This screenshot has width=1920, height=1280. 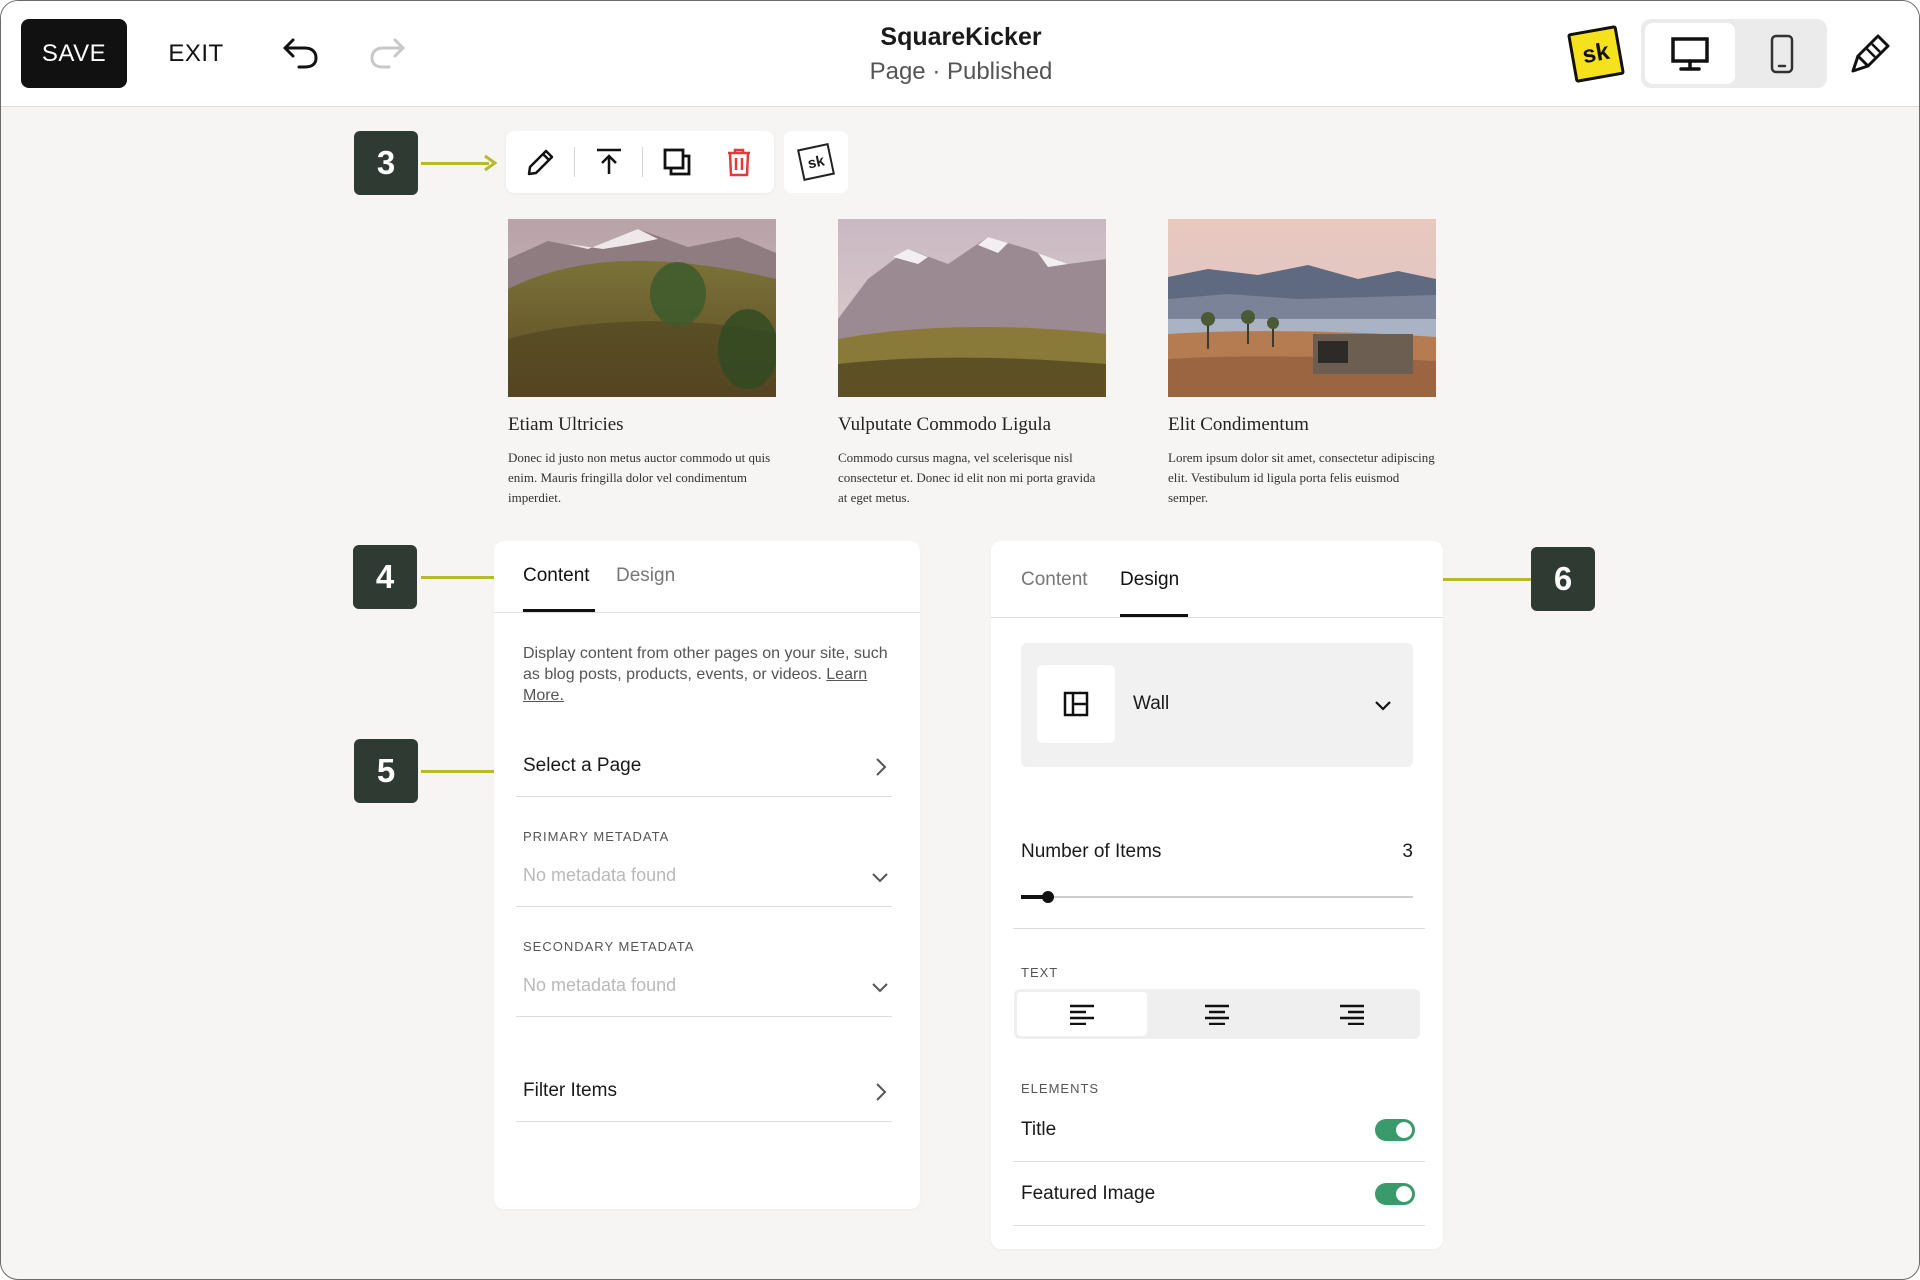 What do you see at coordinates (599, 875) in the screenshot?
I see `primary-metadata-select: No metadata found` at bounding box center [599, 875].